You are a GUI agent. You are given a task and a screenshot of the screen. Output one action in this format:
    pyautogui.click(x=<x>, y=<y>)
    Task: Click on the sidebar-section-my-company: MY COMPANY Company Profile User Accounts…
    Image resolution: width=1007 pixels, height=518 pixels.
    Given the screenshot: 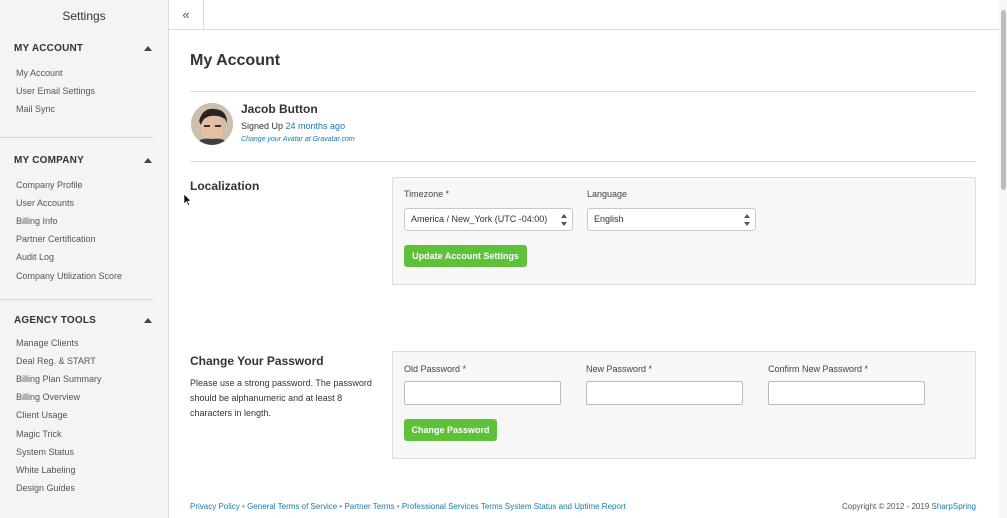 What is the action you would take?
    pyautogui.click(x=84, y=219)
    